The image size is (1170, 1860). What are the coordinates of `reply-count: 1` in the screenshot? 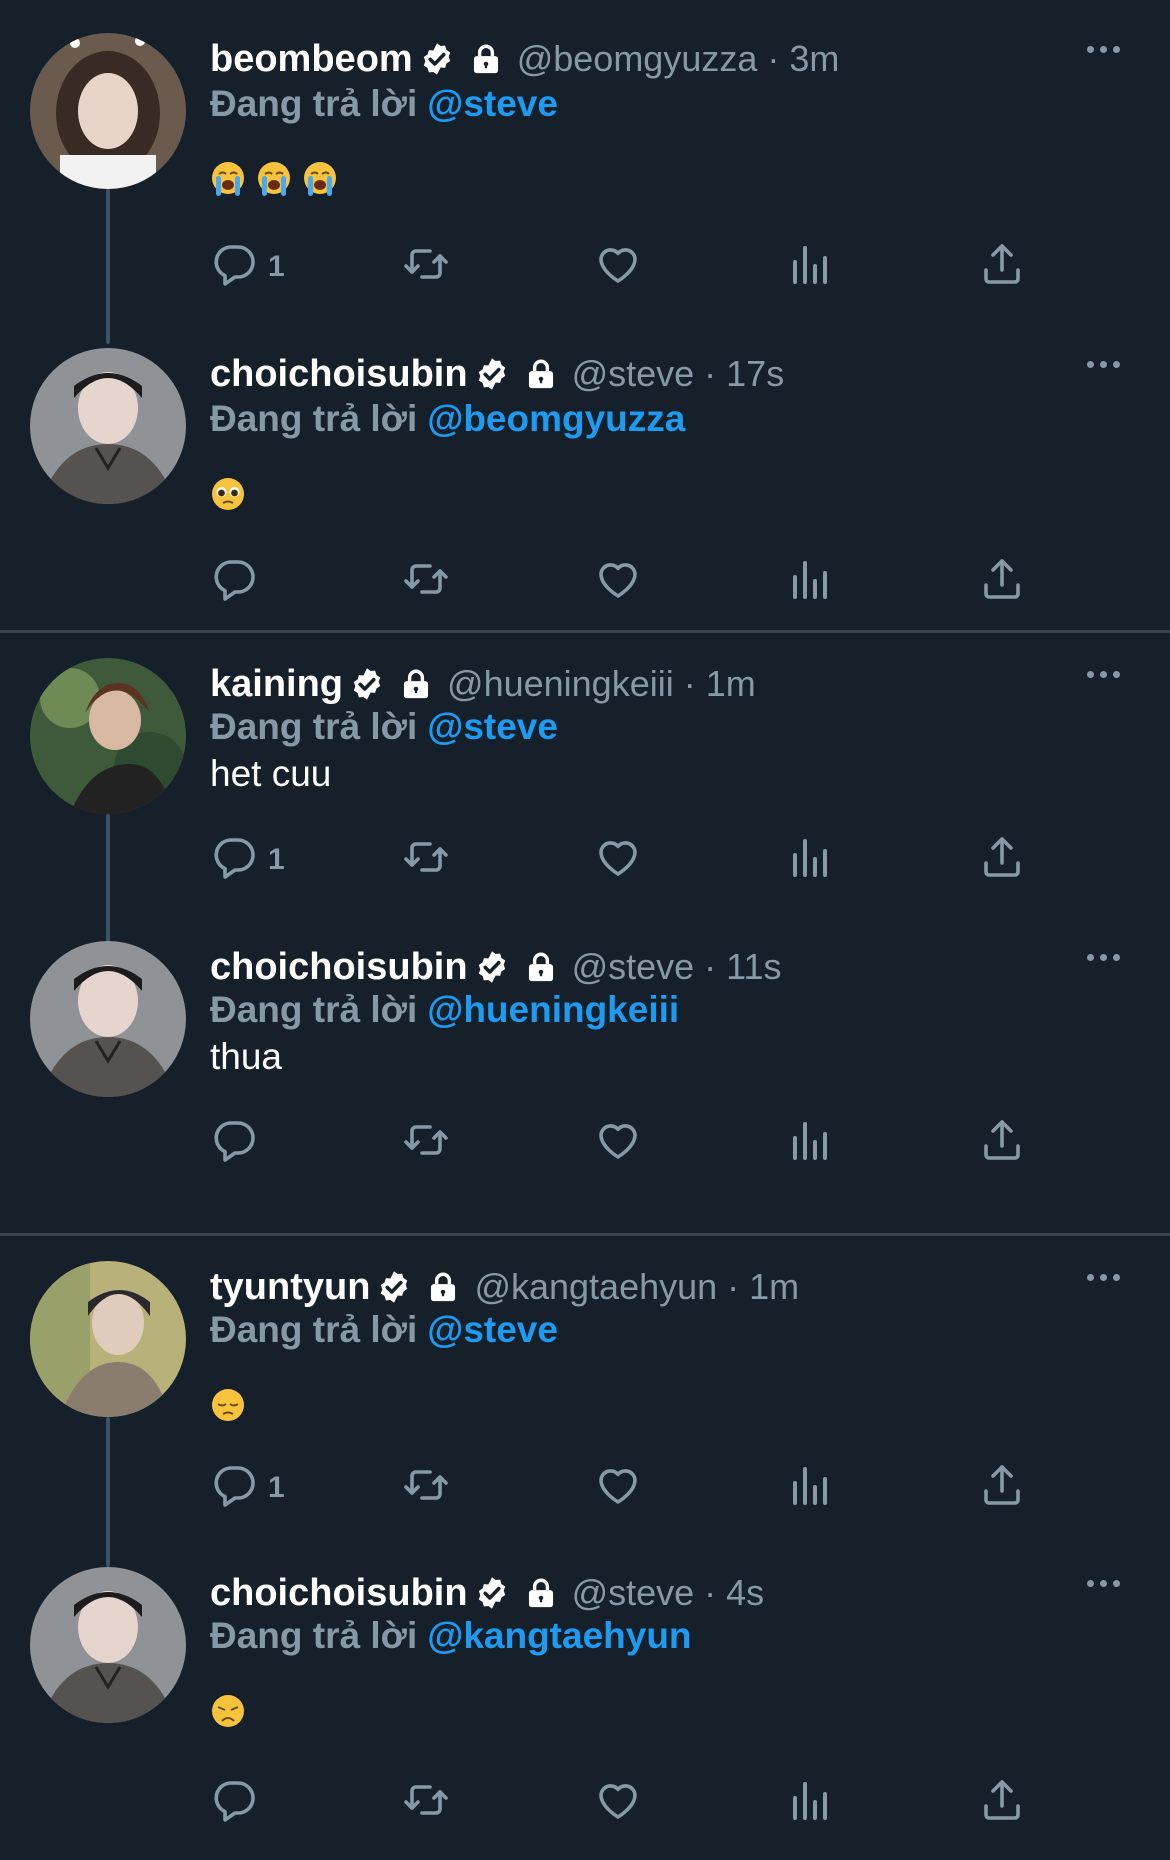 It's located at (276, 1487).